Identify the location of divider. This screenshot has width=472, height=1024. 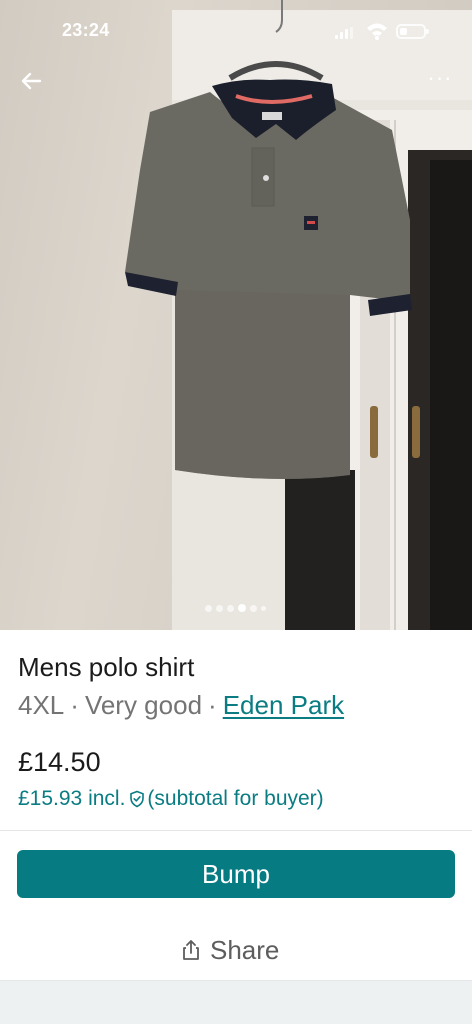
(236, 830).